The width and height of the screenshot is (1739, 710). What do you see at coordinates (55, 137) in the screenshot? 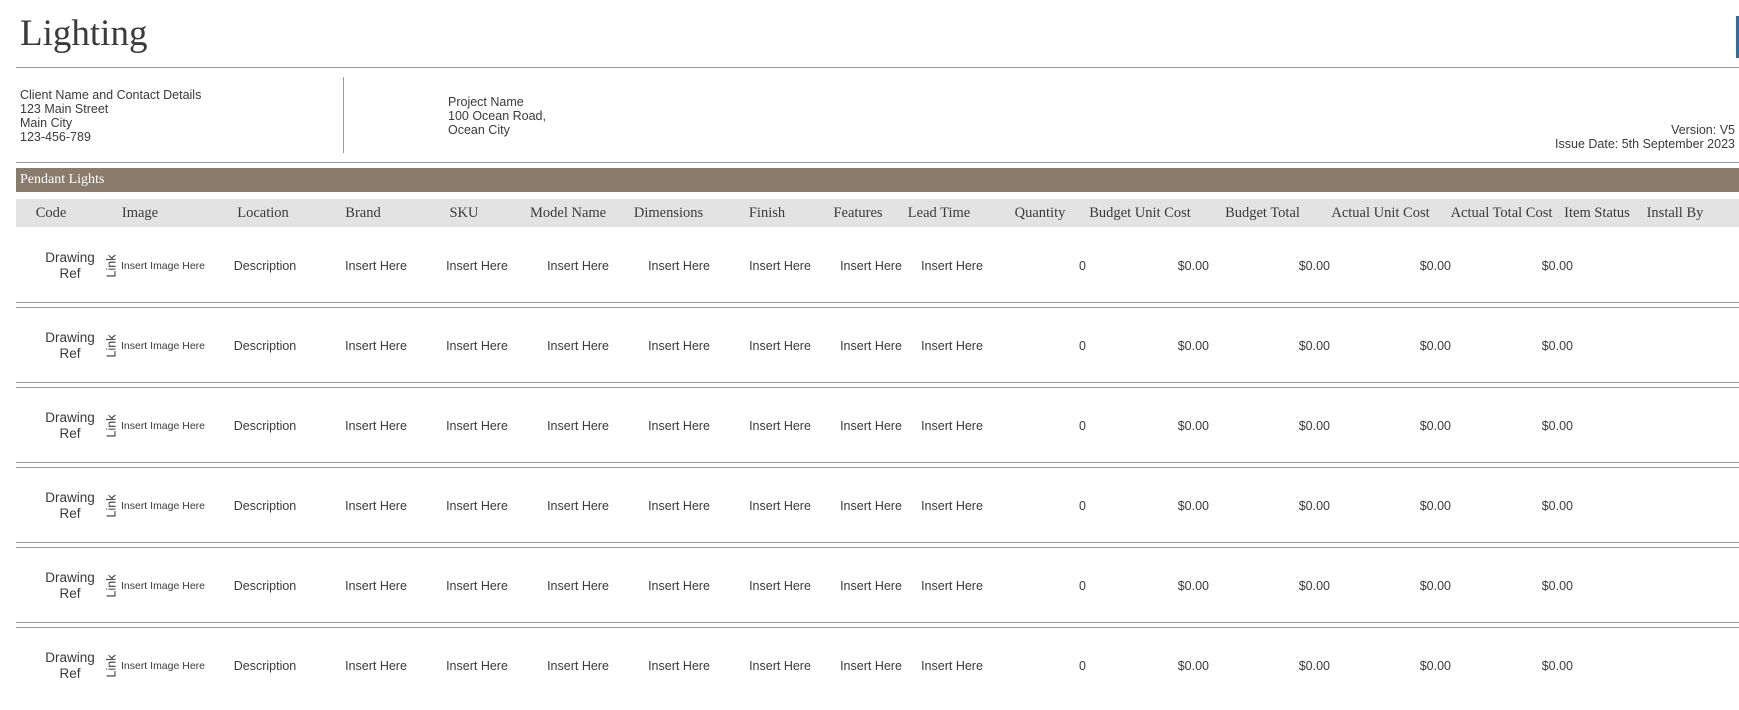
I see `client-phone: 123-456-789` at bounding box center [55, 137].